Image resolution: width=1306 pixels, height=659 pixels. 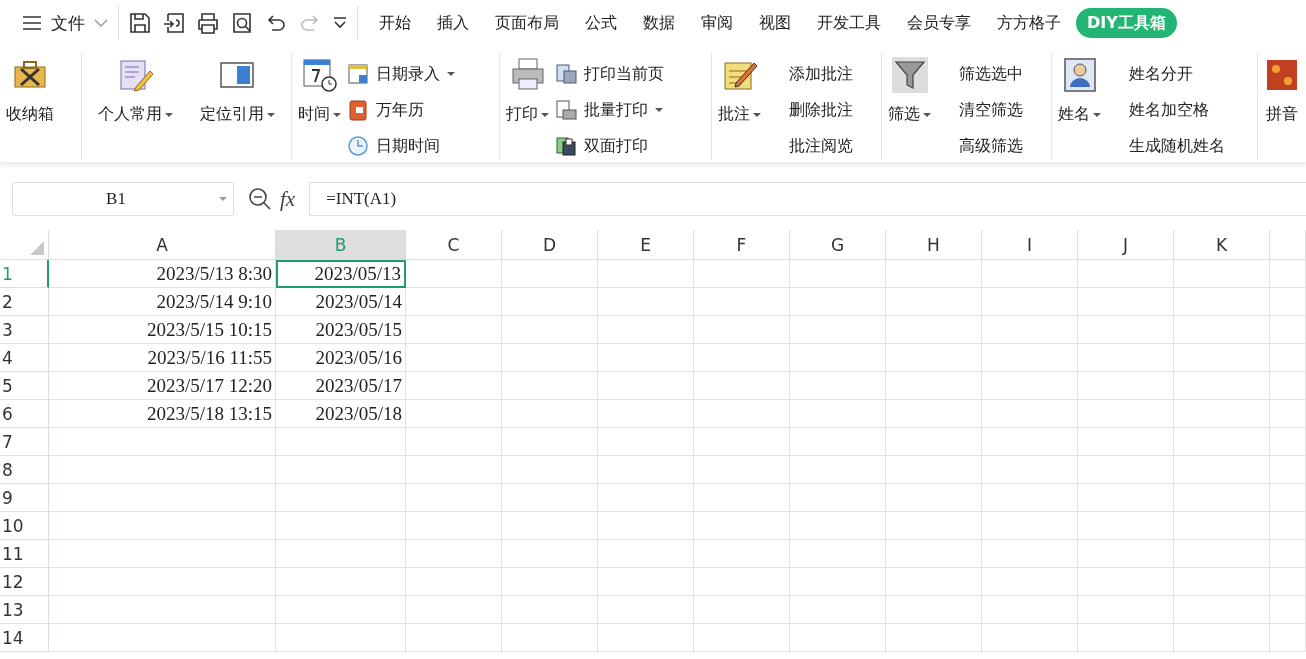 What do you see at coordinates (939, 23) in the screenshot?
I see `ribbon-tab: 会员专享` at bounding box center [939, 23].